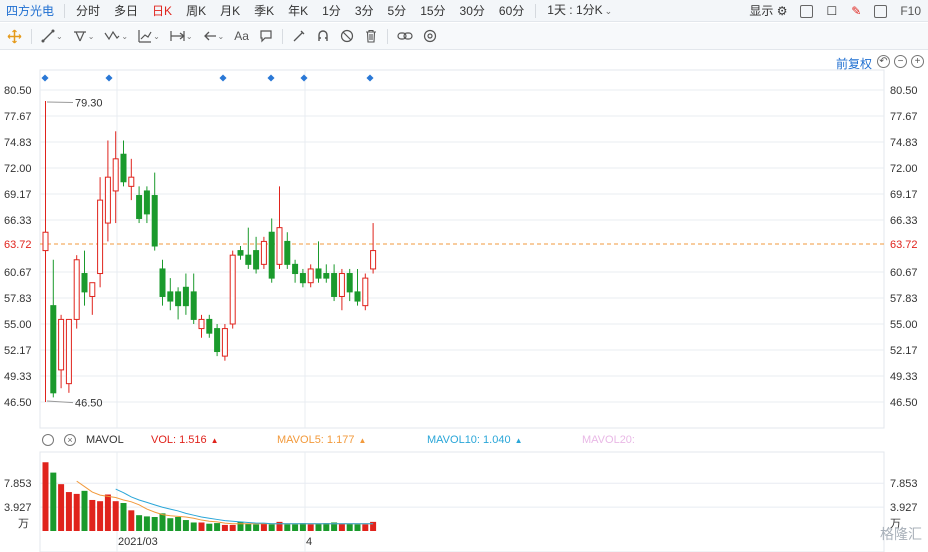 The height and width of the screenshot is (552, 928). I want to click on tab-0: 分时, so click(88, 11).